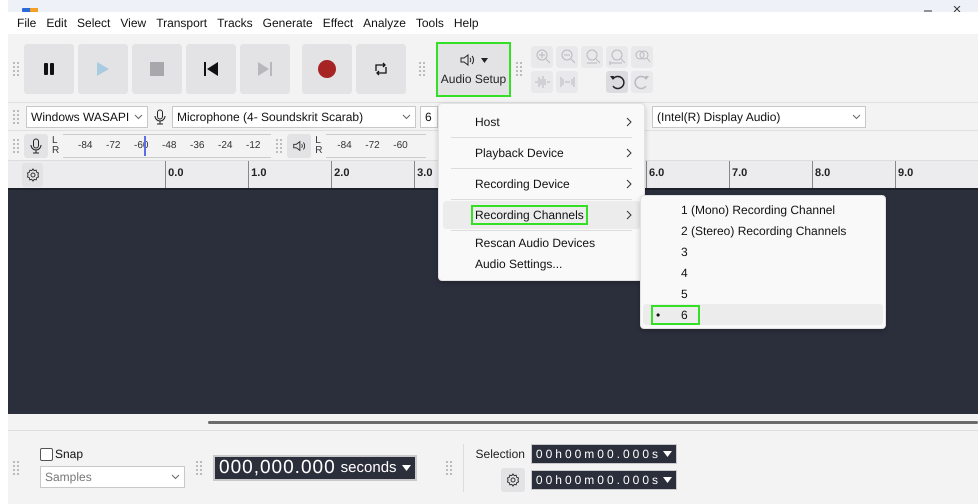  I want to click on menu-item: Recording Channels, so click(541, 215).